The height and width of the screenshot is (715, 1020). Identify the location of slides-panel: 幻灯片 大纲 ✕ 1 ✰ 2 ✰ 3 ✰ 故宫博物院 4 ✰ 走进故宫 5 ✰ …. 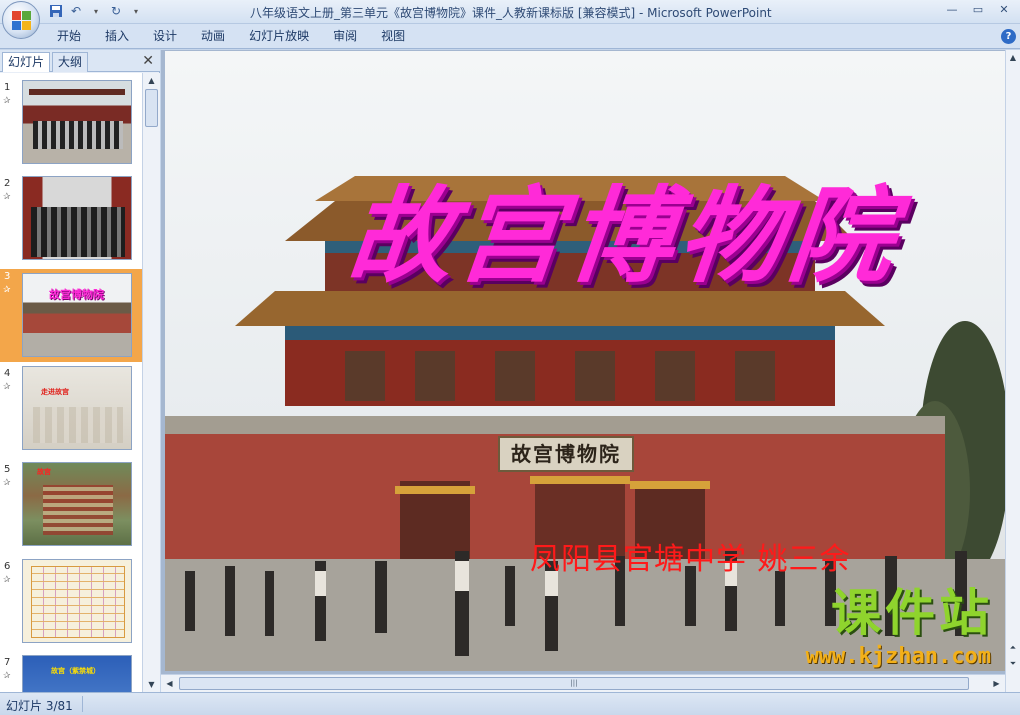
(80, 371).